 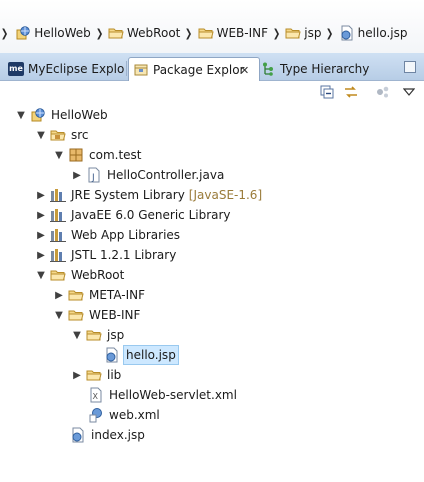 I want to click on tree-item-web-inf: ▼ WEB-INF, so click(x=96, y=315).